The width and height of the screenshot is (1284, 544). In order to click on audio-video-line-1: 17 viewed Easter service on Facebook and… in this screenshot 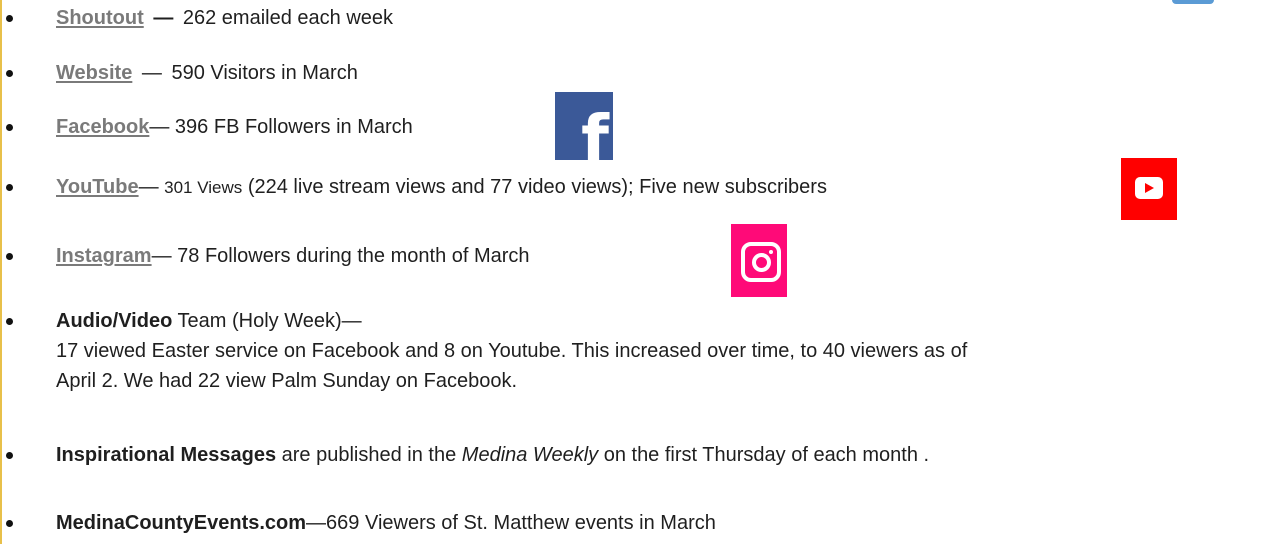, I will do `click(512, 351)`.